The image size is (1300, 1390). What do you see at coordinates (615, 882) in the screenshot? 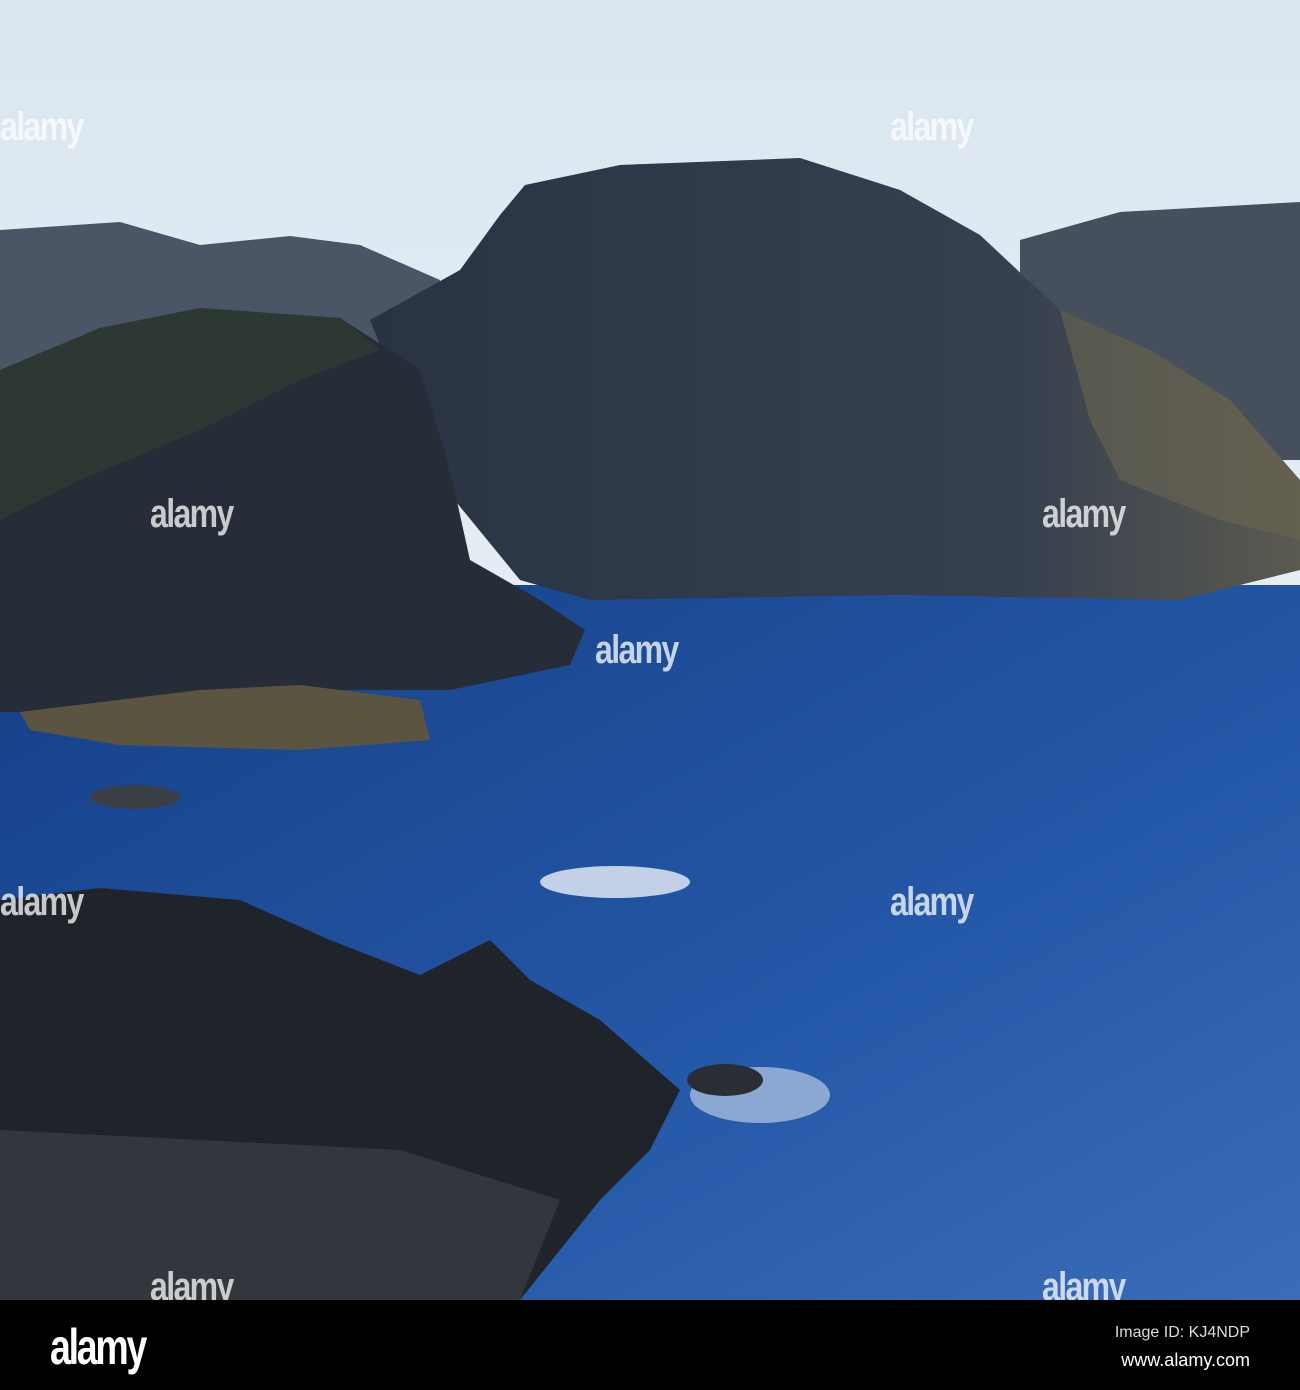
I see `surf` at bounding box center [615, 882].